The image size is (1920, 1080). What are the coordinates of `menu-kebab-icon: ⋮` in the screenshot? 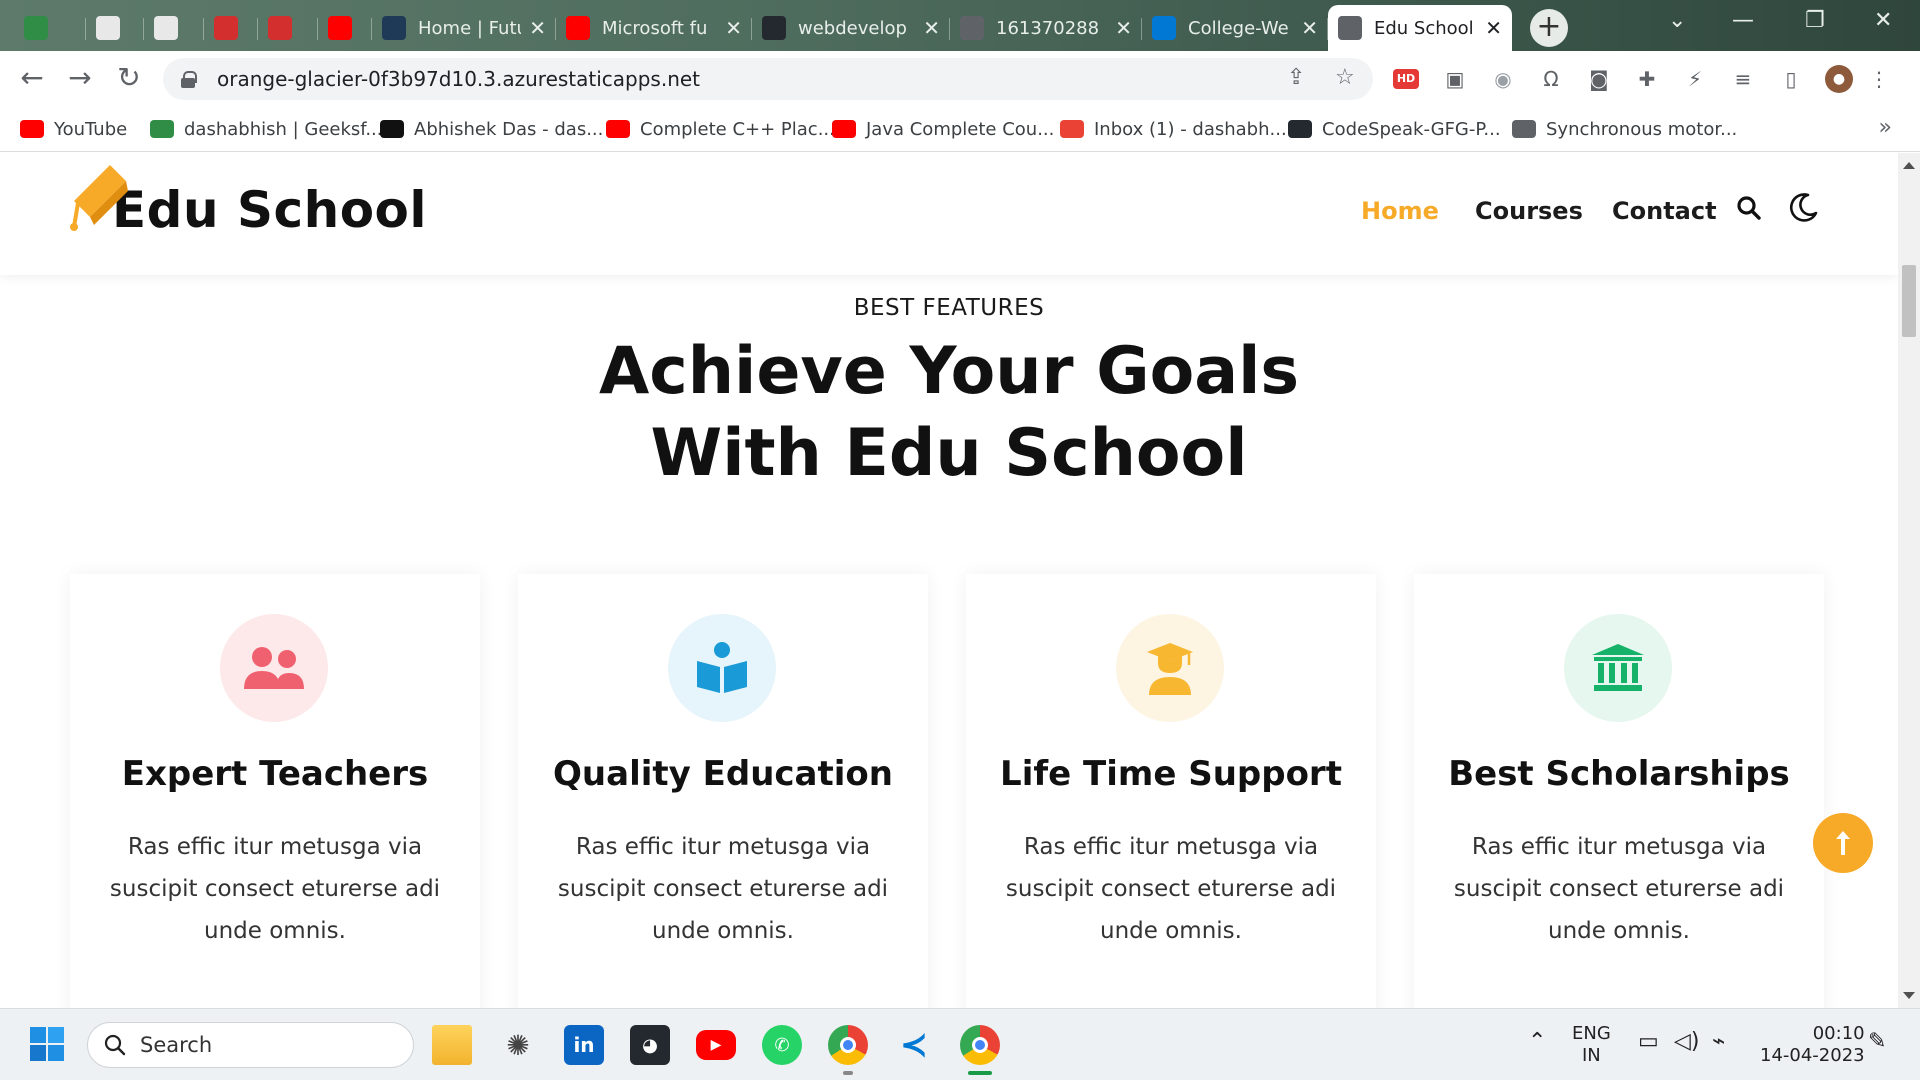 It's located at (1879, 79).